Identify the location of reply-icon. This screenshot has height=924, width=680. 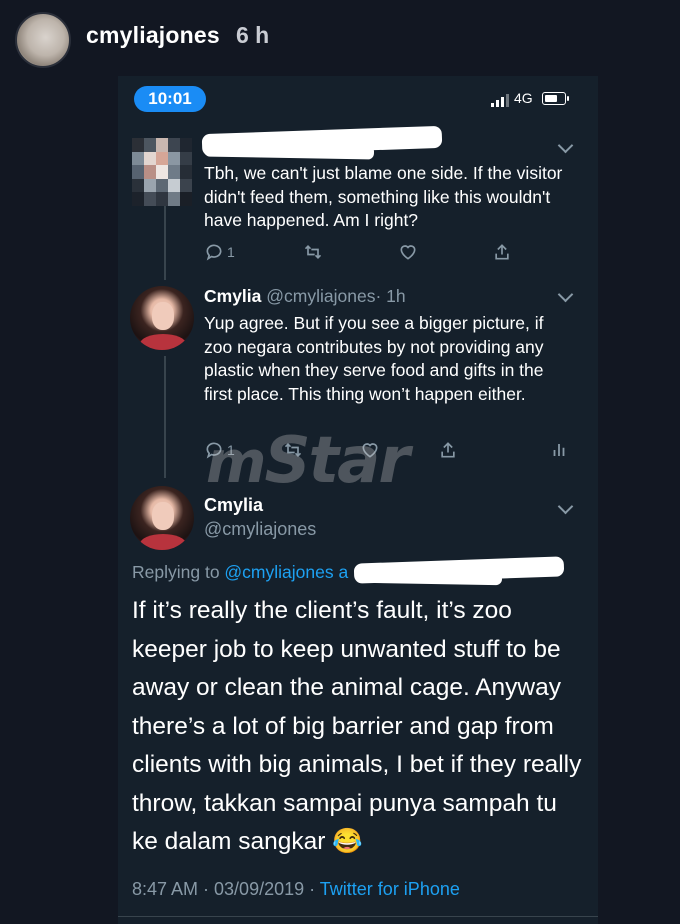
(214, 252).